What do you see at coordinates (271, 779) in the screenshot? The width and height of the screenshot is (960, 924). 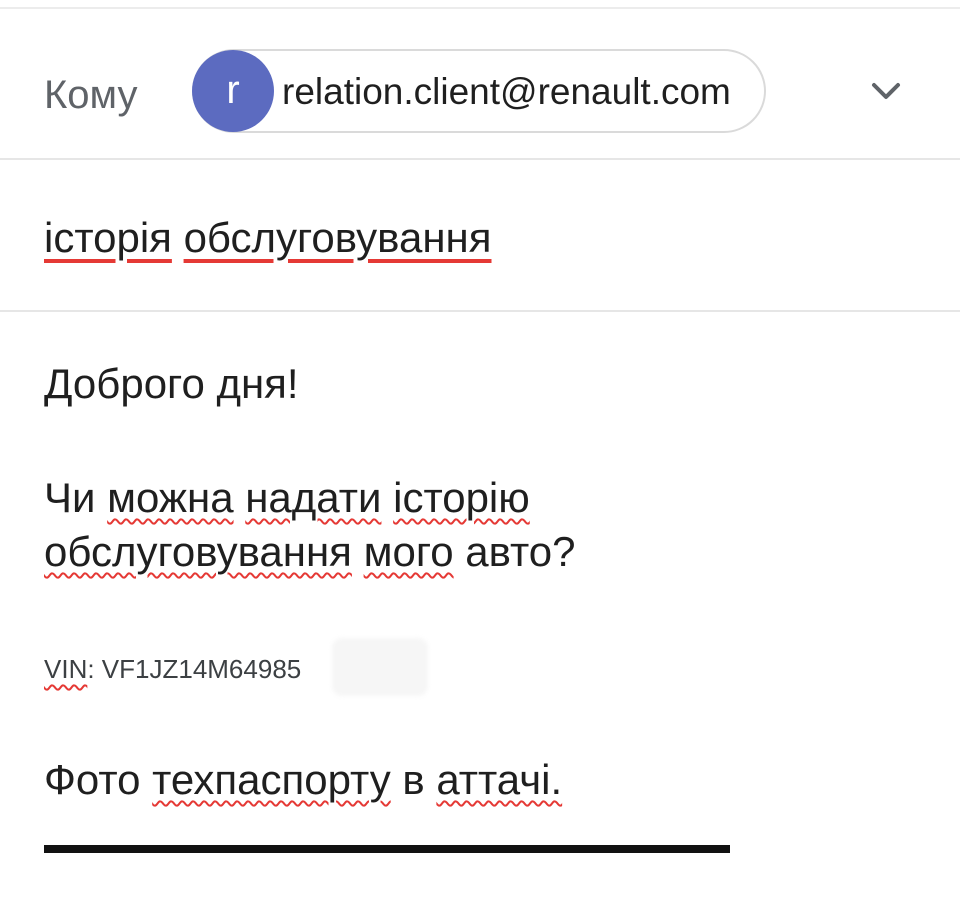 I see `body-word: техпаспорту` at bounding box center [271, 779].